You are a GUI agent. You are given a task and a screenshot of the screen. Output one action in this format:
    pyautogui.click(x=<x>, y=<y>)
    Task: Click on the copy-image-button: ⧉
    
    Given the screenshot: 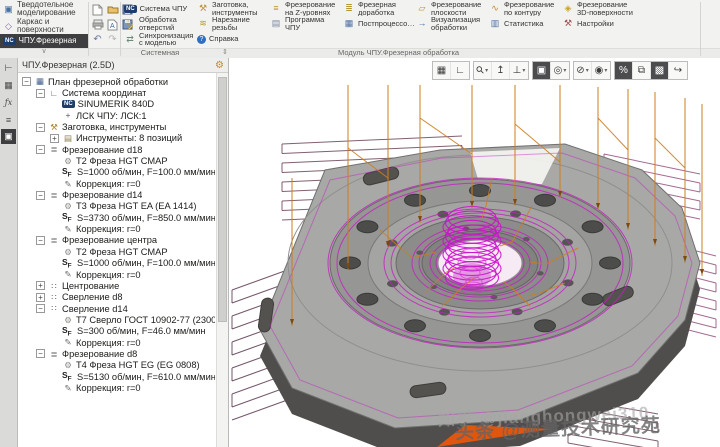 What is the action you would take?
    pyautogui.click(x=642, y=70)
    